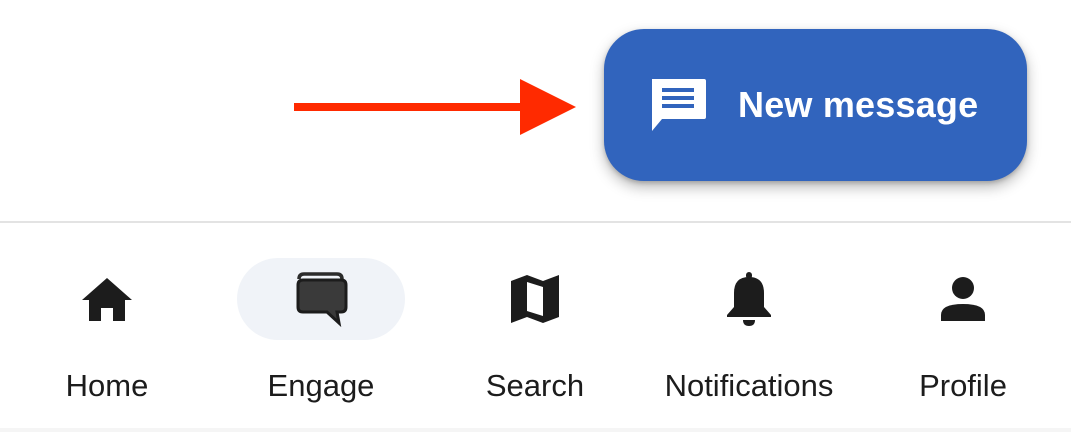 Image resolution: width=1071 pixels, height=432 pixels. I want to click on nav-item-engage: Engage, so click(321, 325).